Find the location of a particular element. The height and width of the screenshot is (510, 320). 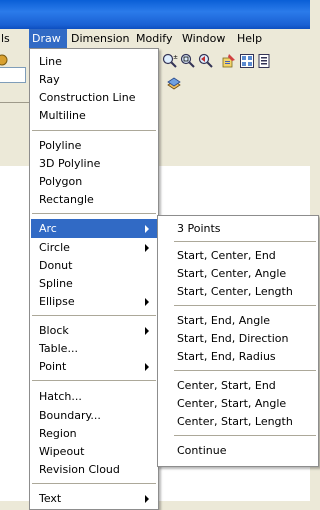

menu-item-label: Circle is located at coordinates (54, 247).